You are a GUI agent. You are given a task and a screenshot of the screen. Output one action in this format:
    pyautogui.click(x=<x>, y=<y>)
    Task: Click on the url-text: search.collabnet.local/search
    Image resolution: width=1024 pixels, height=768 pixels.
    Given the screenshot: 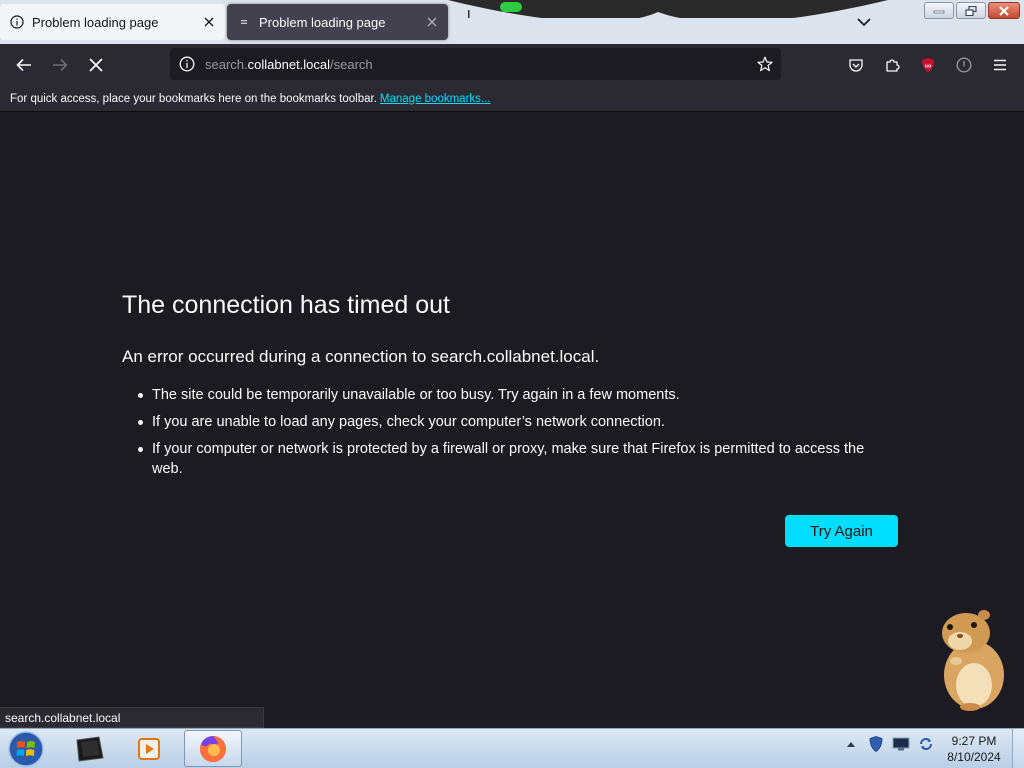 What is the action you would take?
    pyautogui.click(x=289, y=64)
    